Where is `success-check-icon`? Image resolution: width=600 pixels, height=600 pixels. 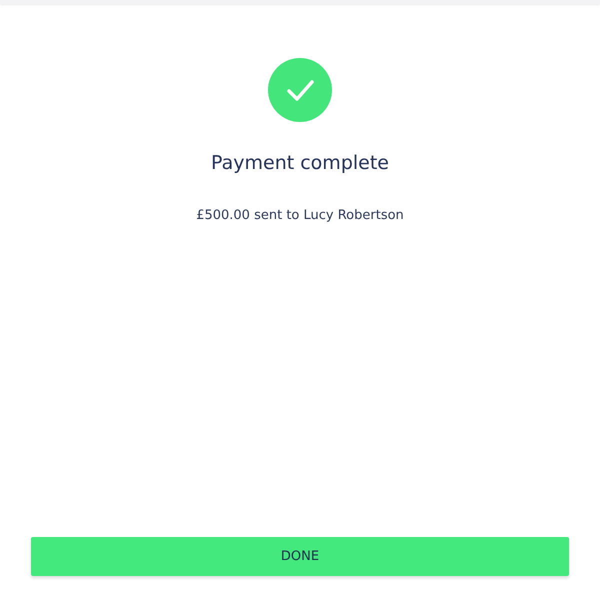 success-check-icon is located at coordinates (300, 90).